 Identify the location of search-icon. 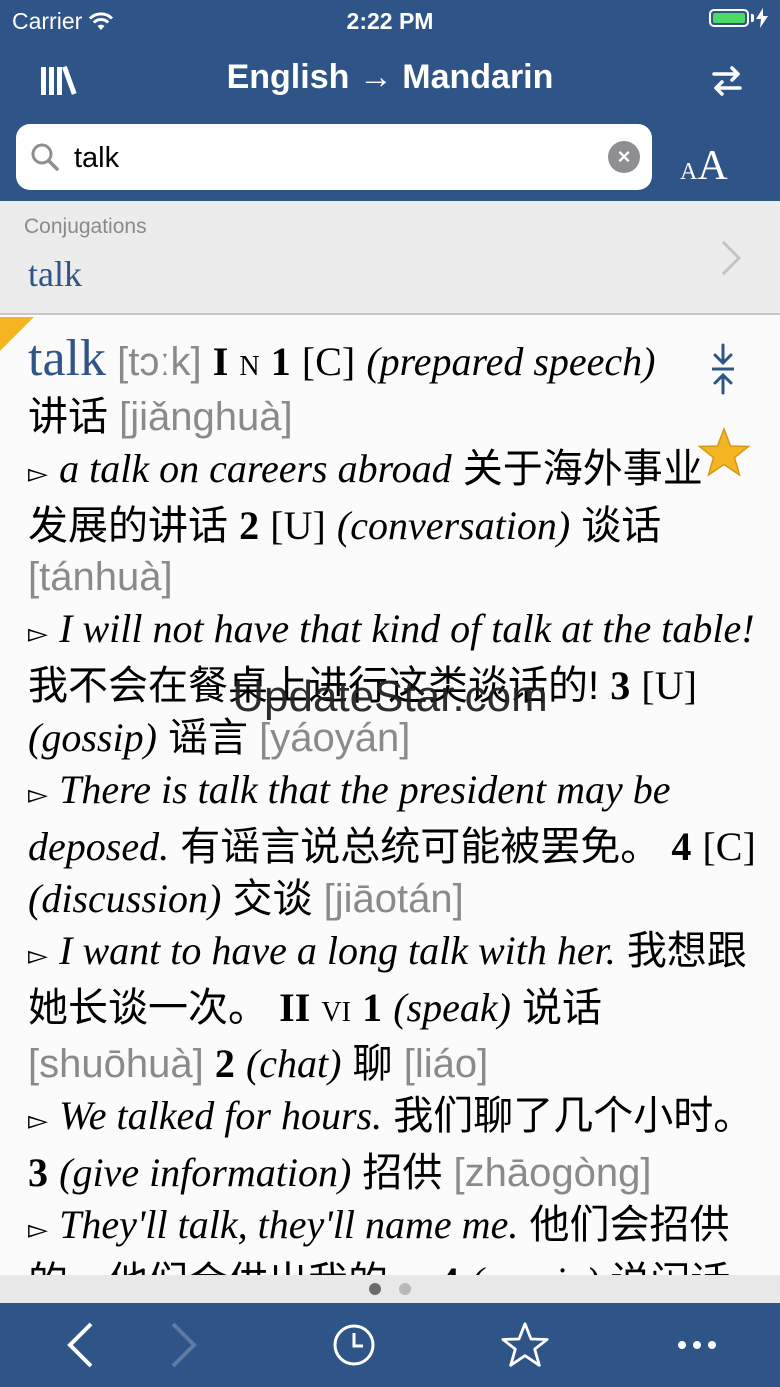
(45, 157).